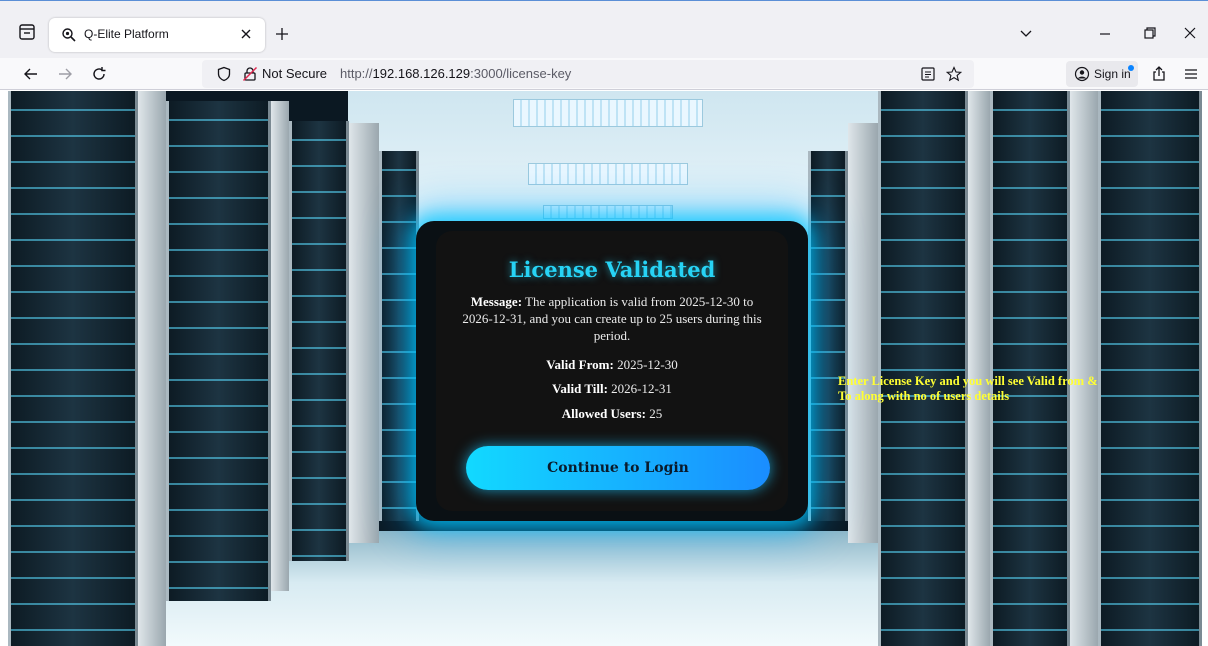 The width and height of the screenshot is (1208, 646). I want to click on tab-close-icon, so click(246, 34).